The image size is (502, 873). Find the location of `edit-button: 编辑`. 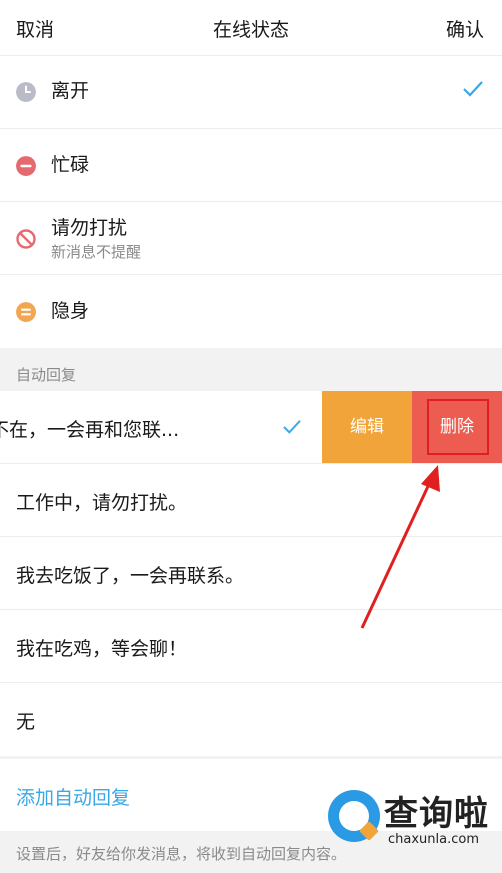

edit-button: 编辑 is located at coordinates (367, 427).